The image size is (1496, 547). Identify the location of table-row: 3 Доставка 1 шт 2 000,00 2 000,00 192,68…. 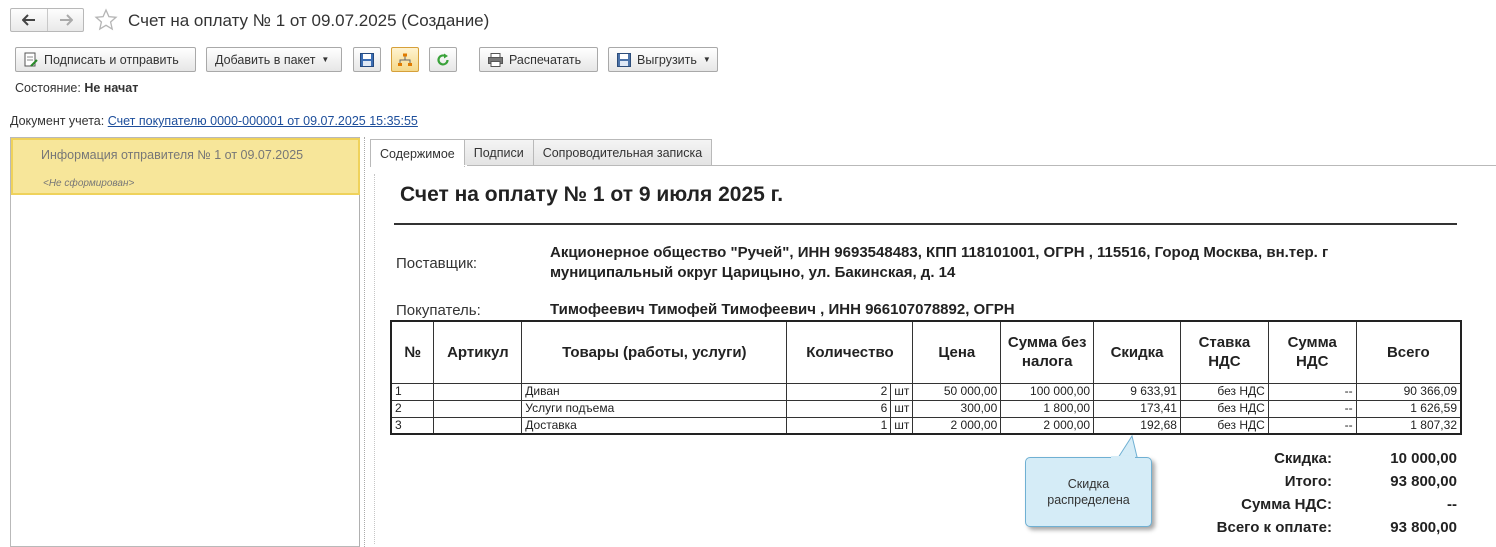
(926, 425).